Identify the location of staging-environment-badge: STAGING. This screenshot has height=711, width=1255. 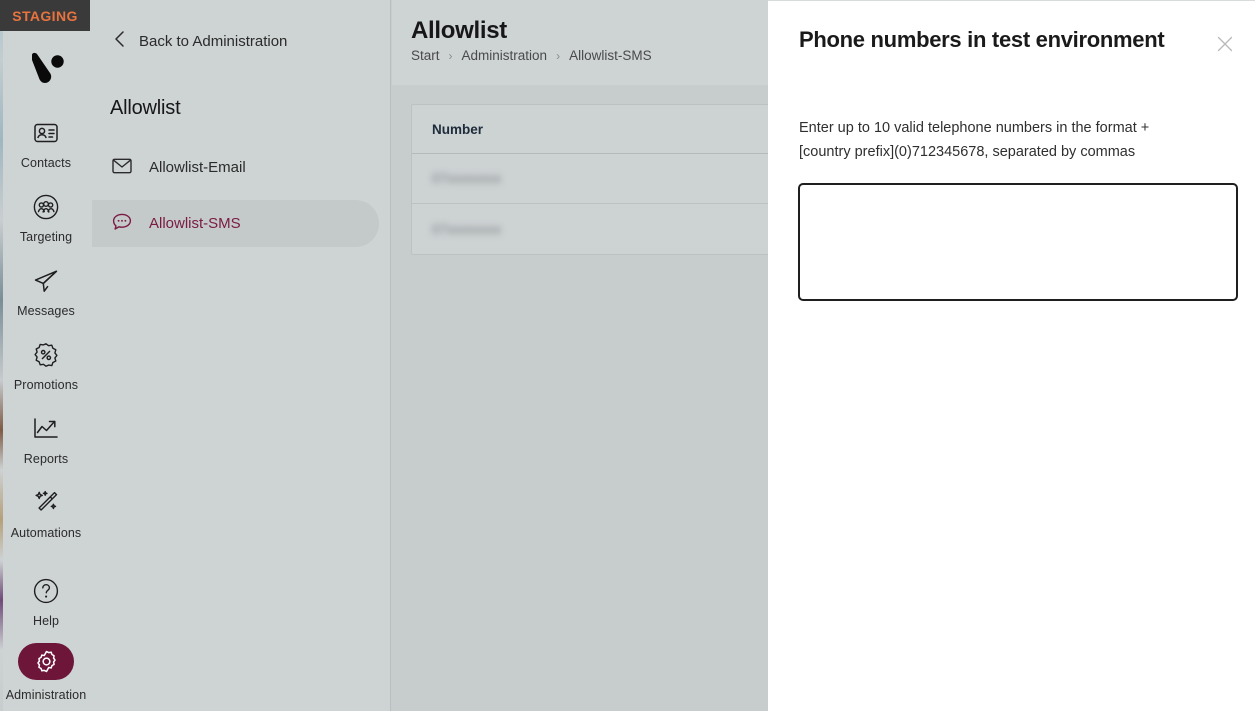
(45, 15).